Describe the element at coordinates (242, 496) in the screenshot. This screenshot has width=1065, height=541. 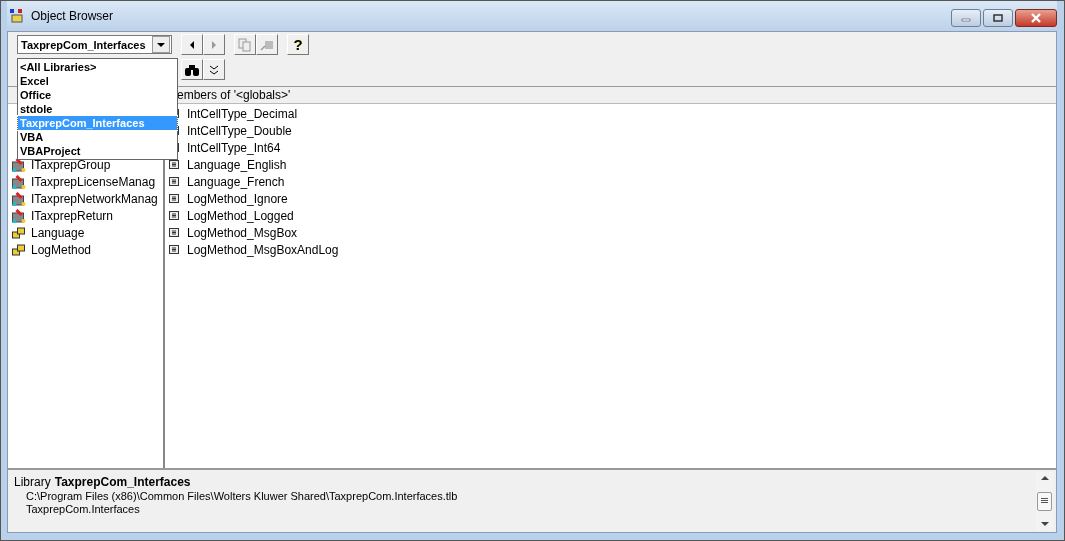
I see `library-path: C:\Program Files (x86)\Common Files\Wolters Kluwer Shared\TaxprepCom.Interfaces.tlb` at that location.